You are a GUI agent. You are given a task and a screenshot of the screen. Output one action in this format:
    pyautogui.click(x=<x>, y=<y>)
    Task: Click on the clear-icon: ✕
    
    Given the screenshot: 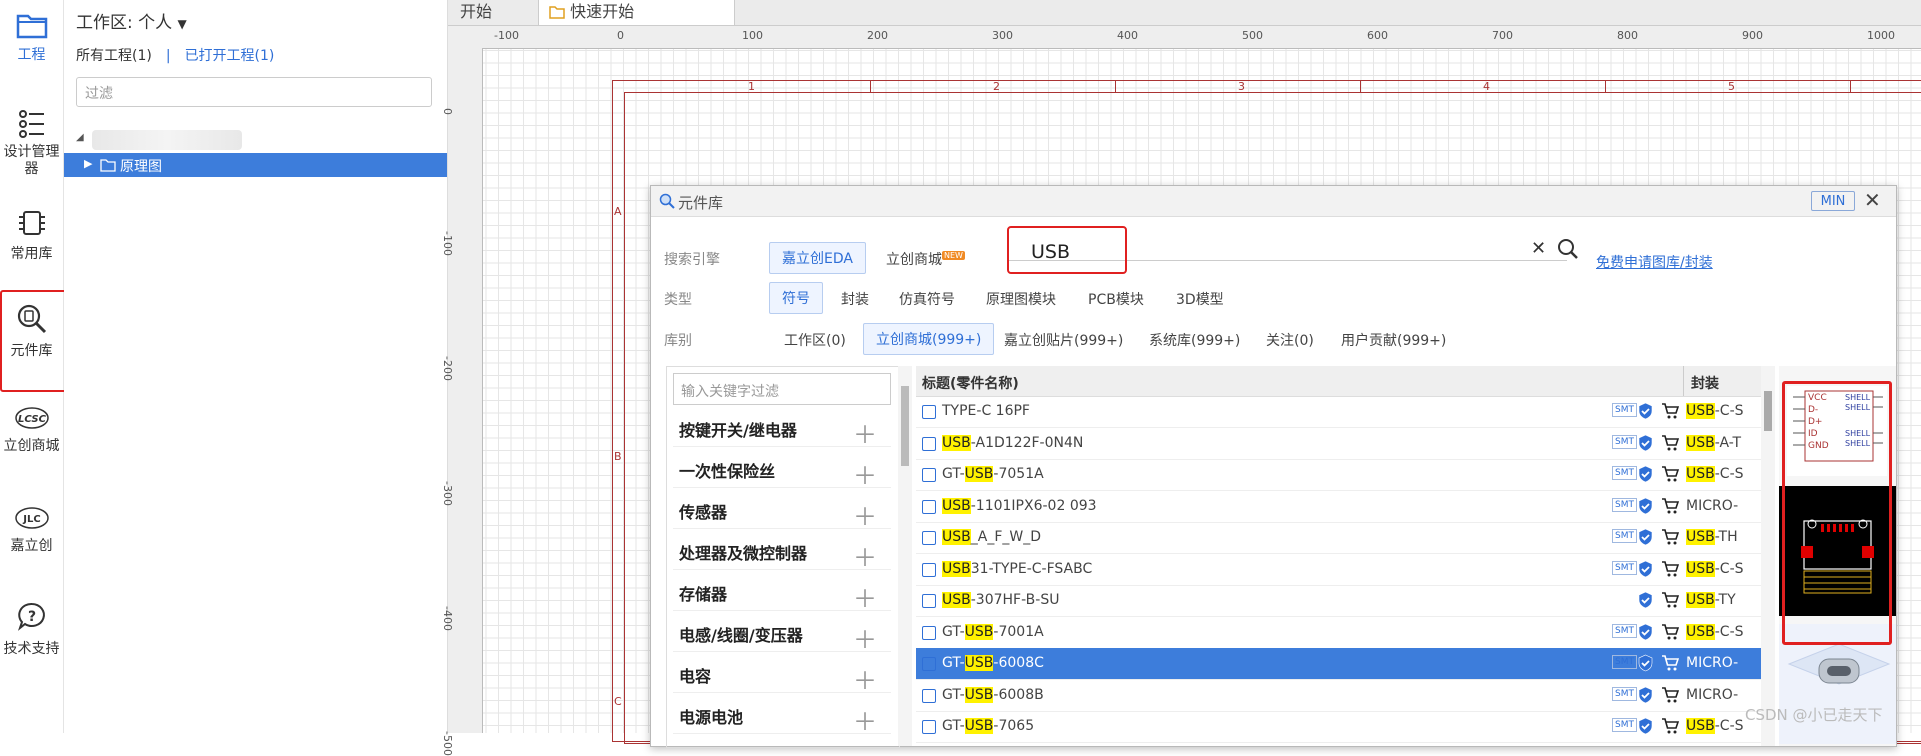 What is the action you would take?
    pyautogui.click(x=1538, y=248)
    